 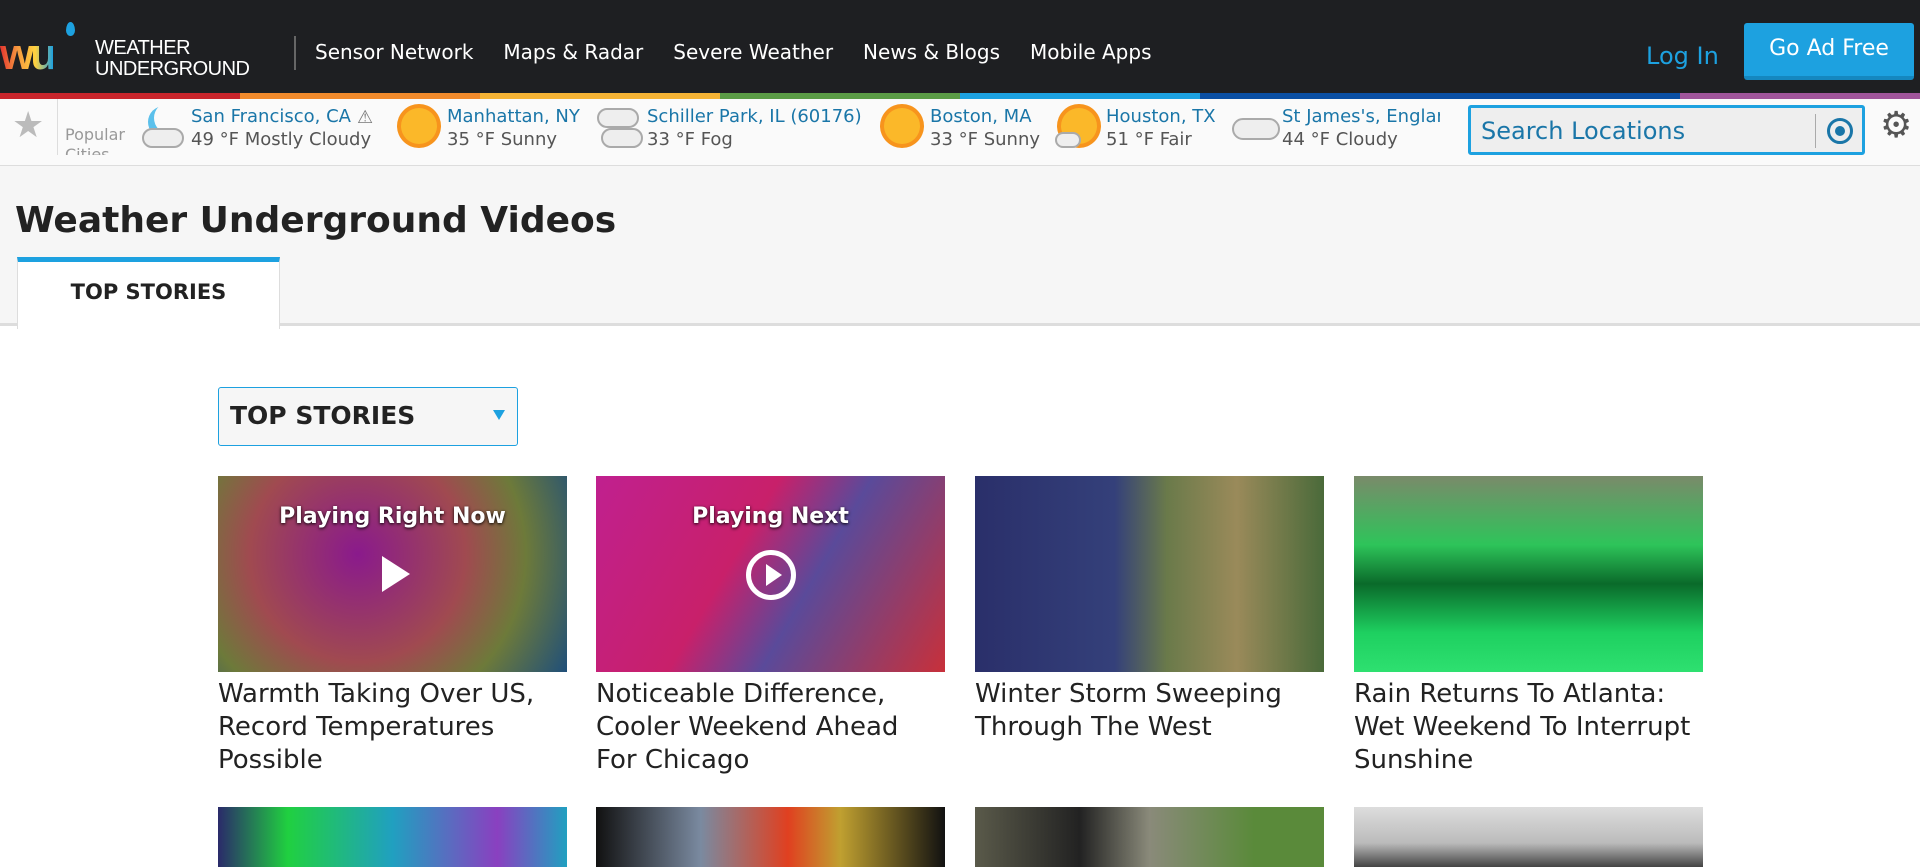 I want to click on city-name: Houston, TX, so click(x=1161, y=116).